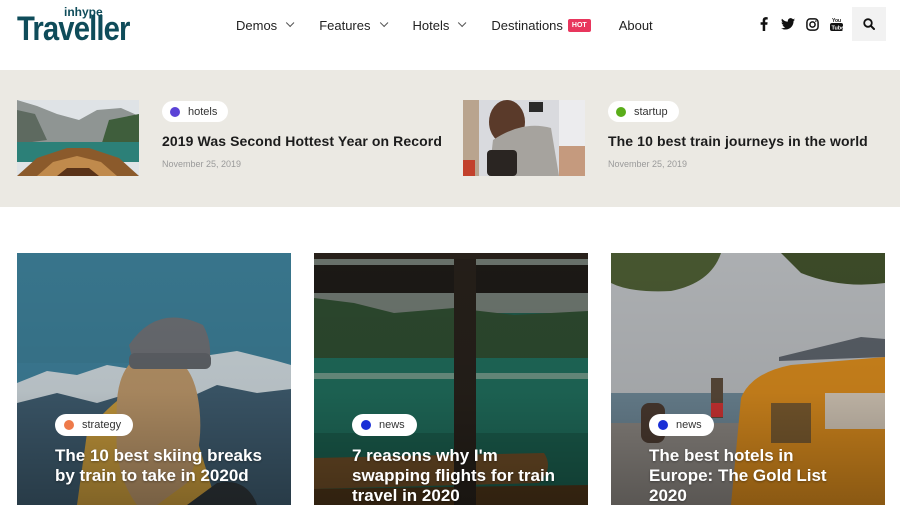 The image size is (900, 505). I want to click on site-logo: inhype Traveller, so click(79, 26).